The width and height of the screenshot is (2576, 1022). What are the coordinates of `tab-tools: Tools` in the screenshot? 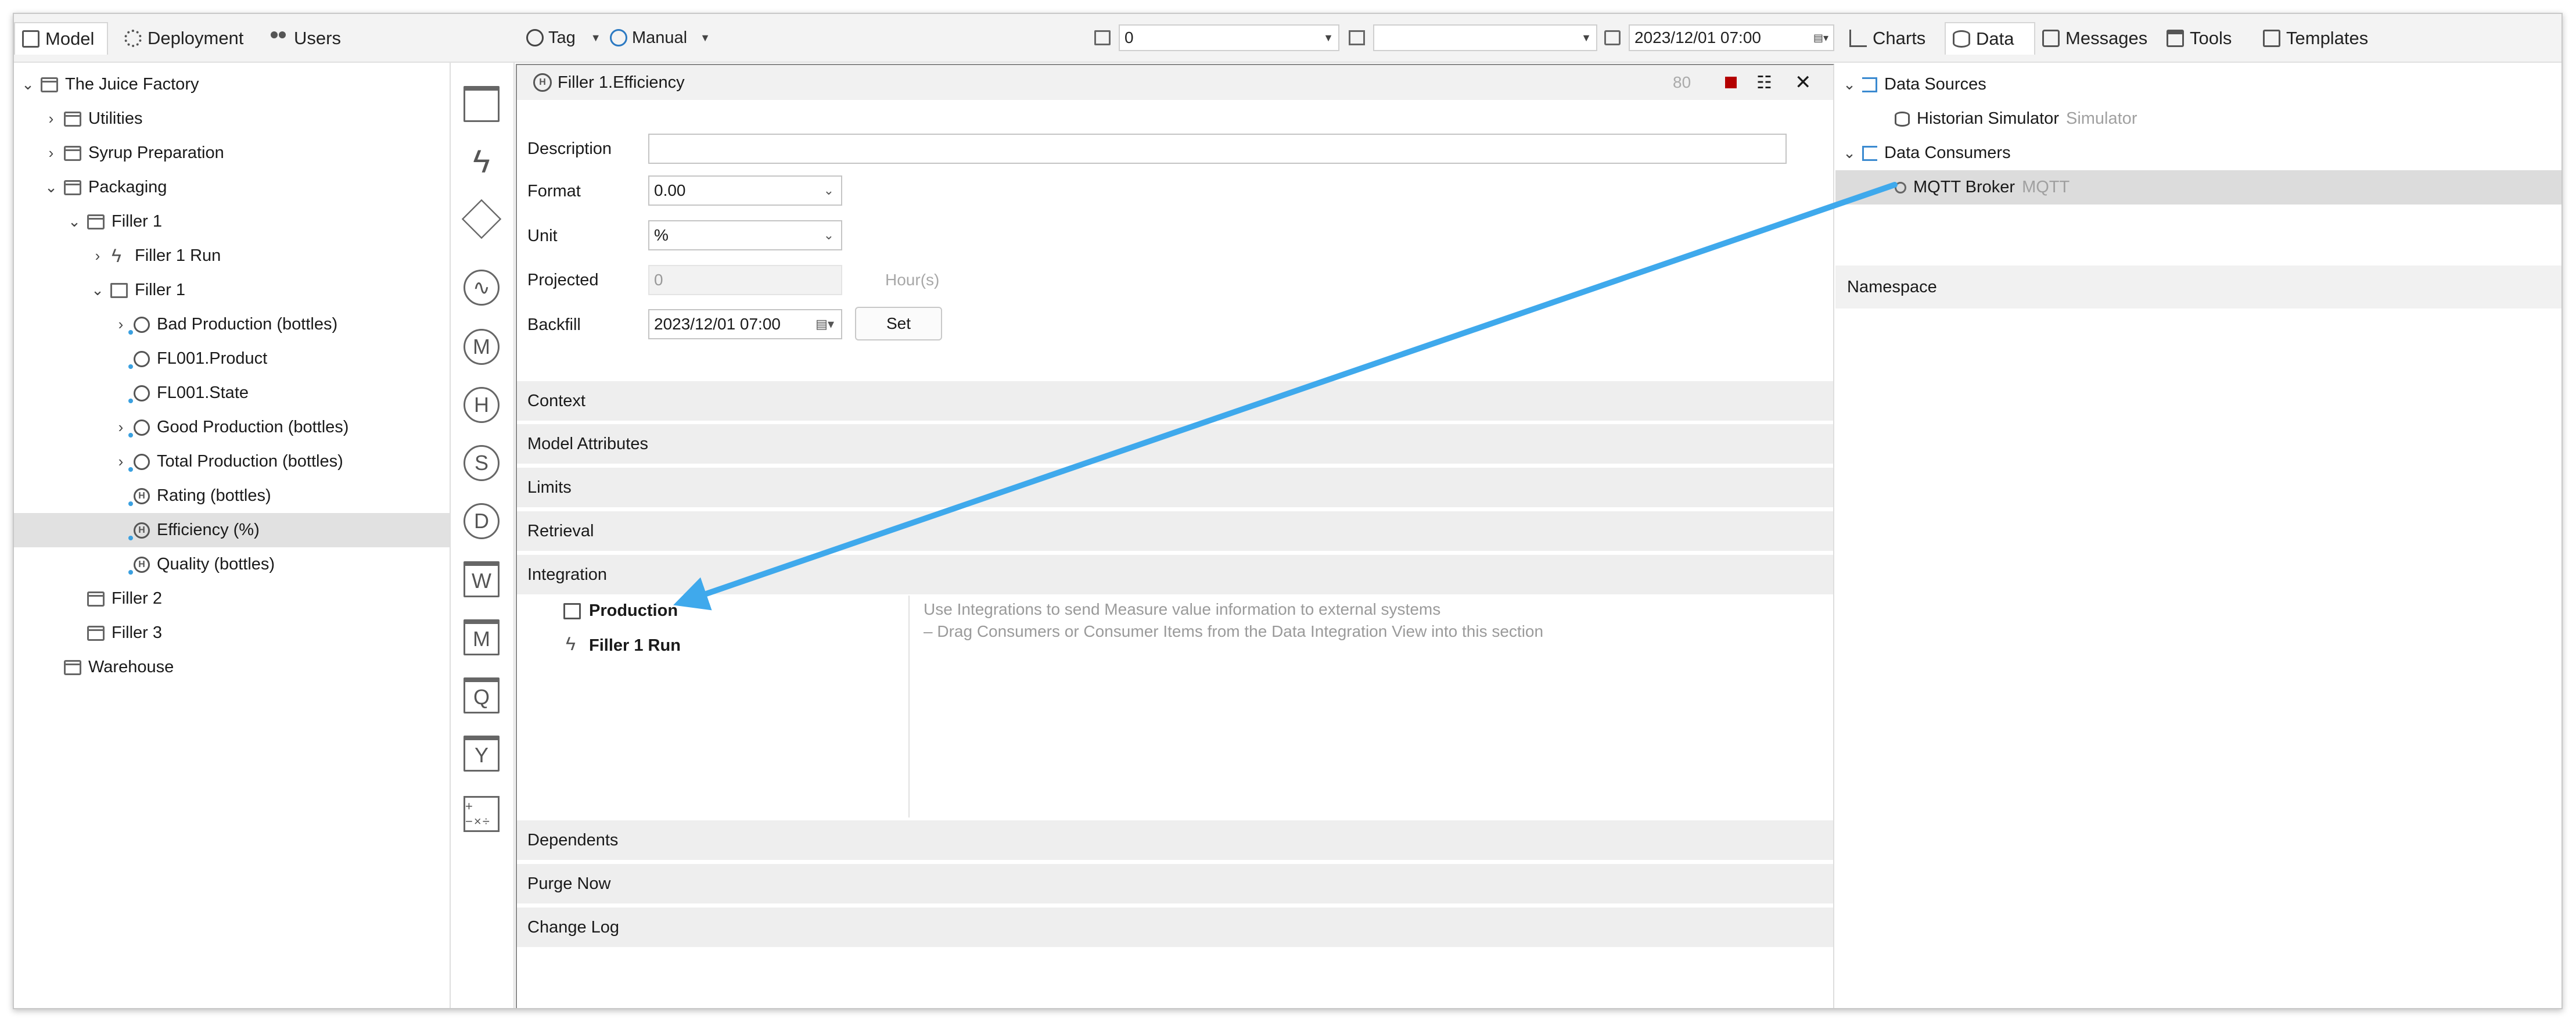 It's located at (2199, 38).